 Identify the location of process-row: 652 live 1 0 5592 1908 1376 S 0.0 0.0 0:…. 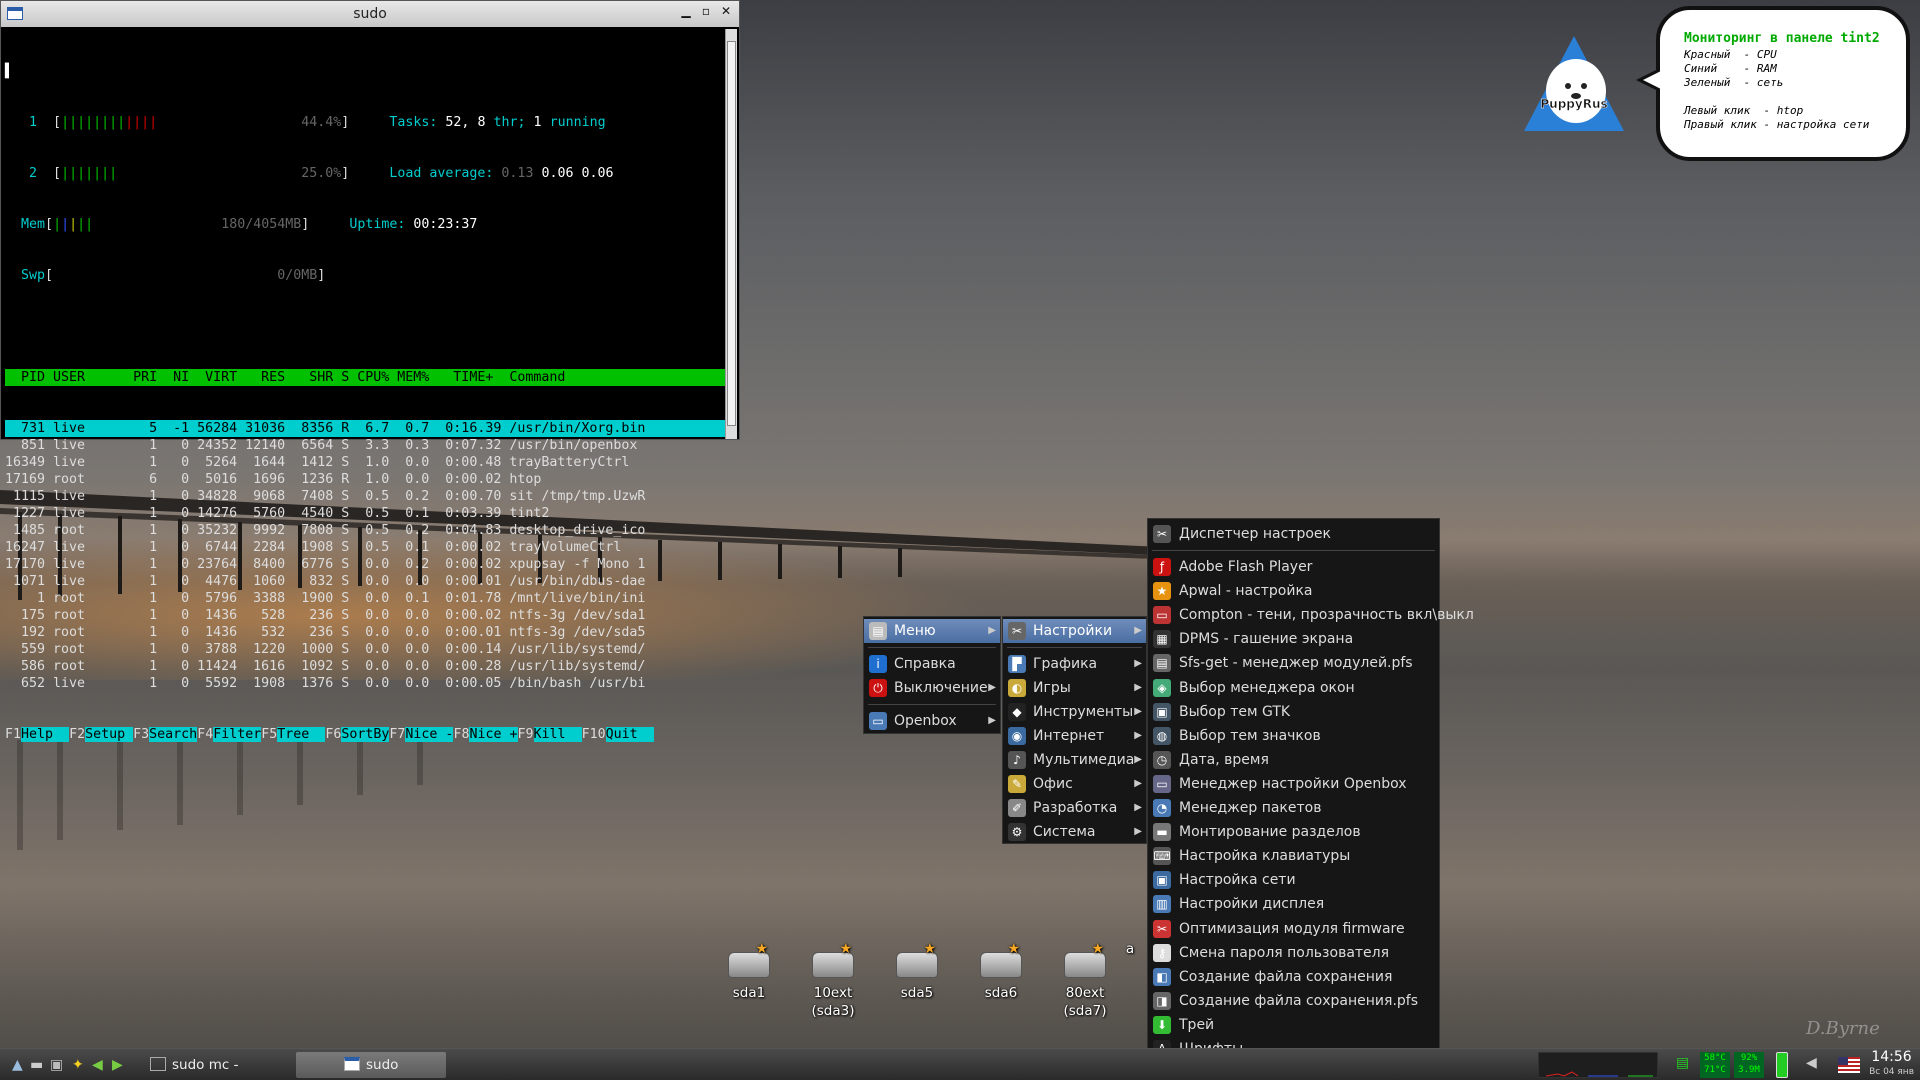
(365, 683).